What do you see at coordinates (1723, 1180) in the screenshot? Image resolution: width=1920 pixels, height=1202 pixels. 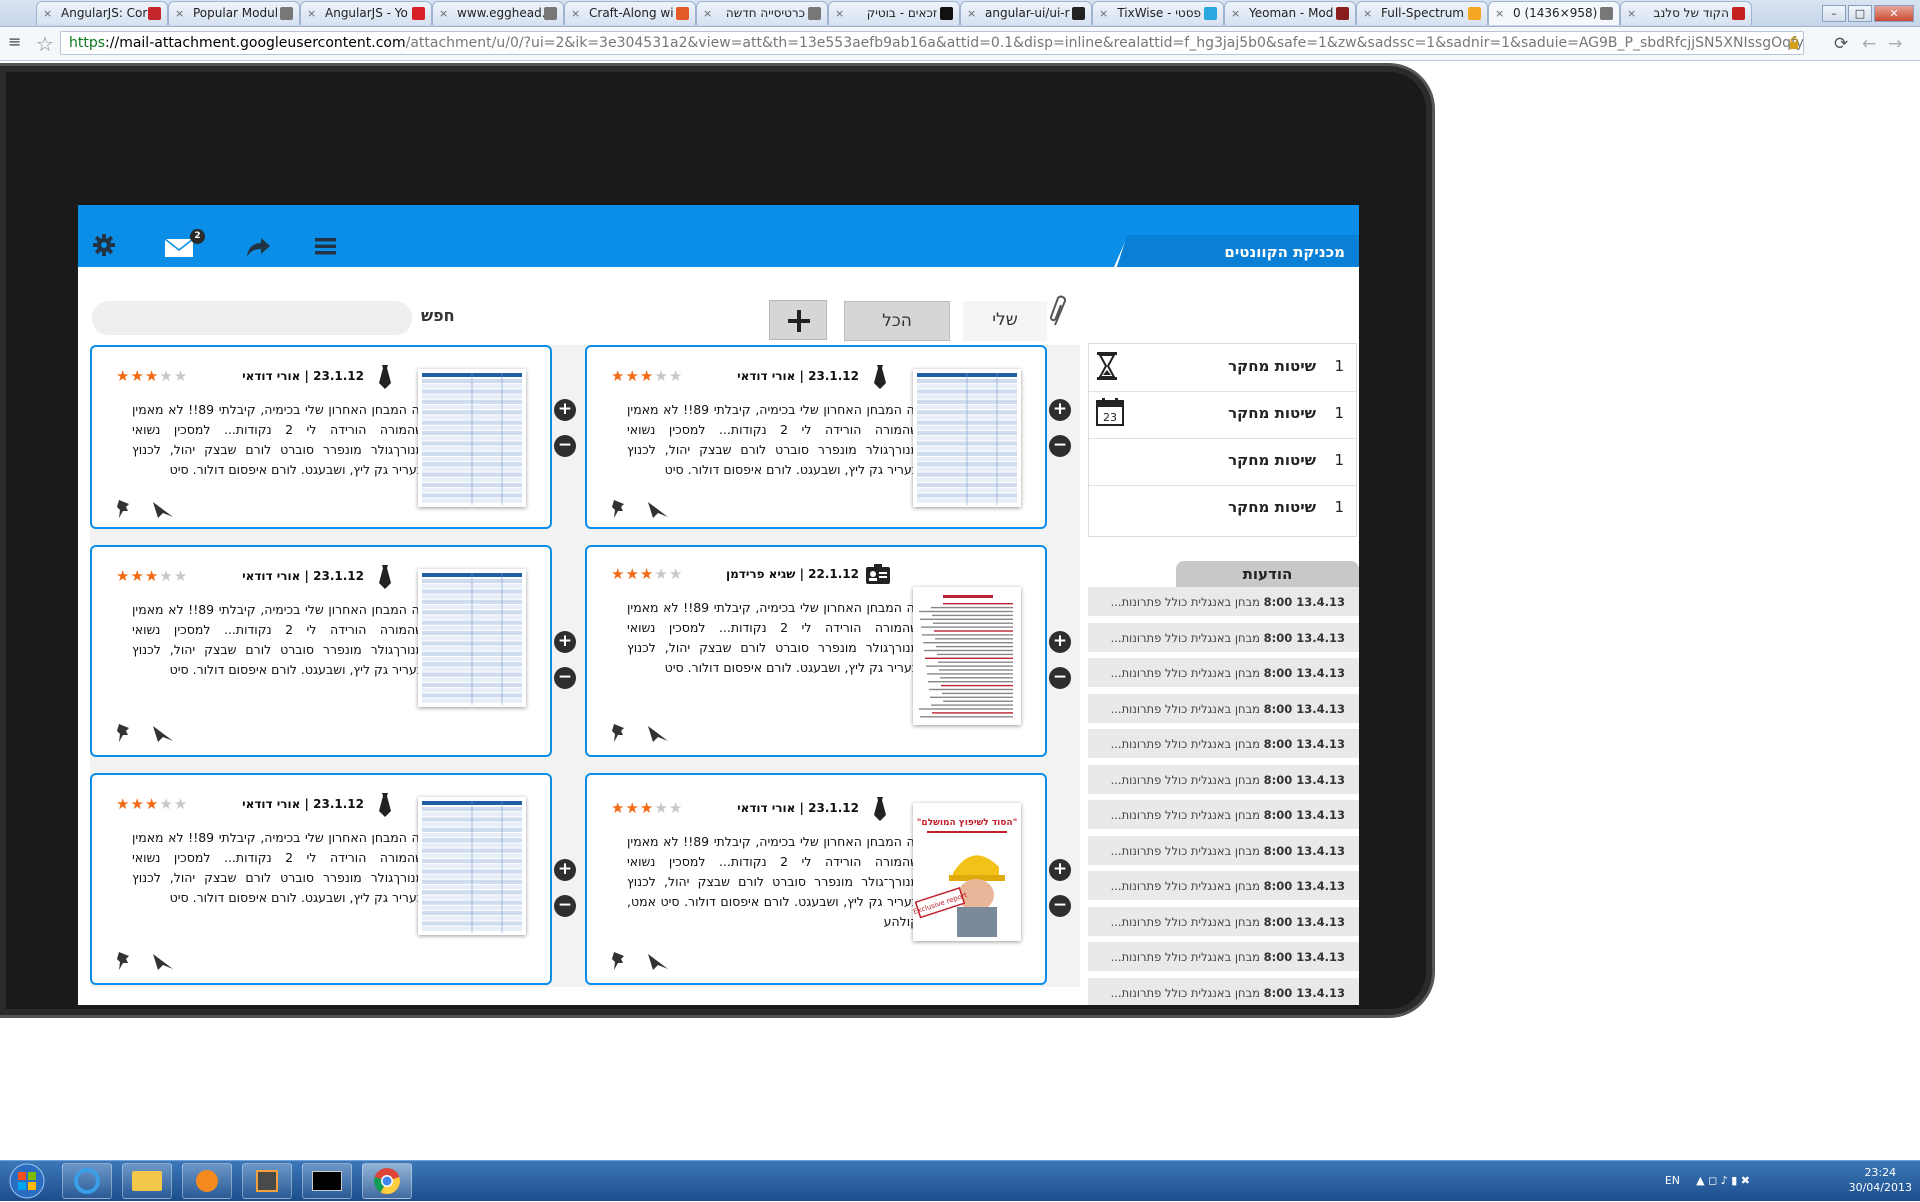 I see `tray-icons: ▲ ◻ ♪ ▮ ✖` at bounding box center [1723, 1180].